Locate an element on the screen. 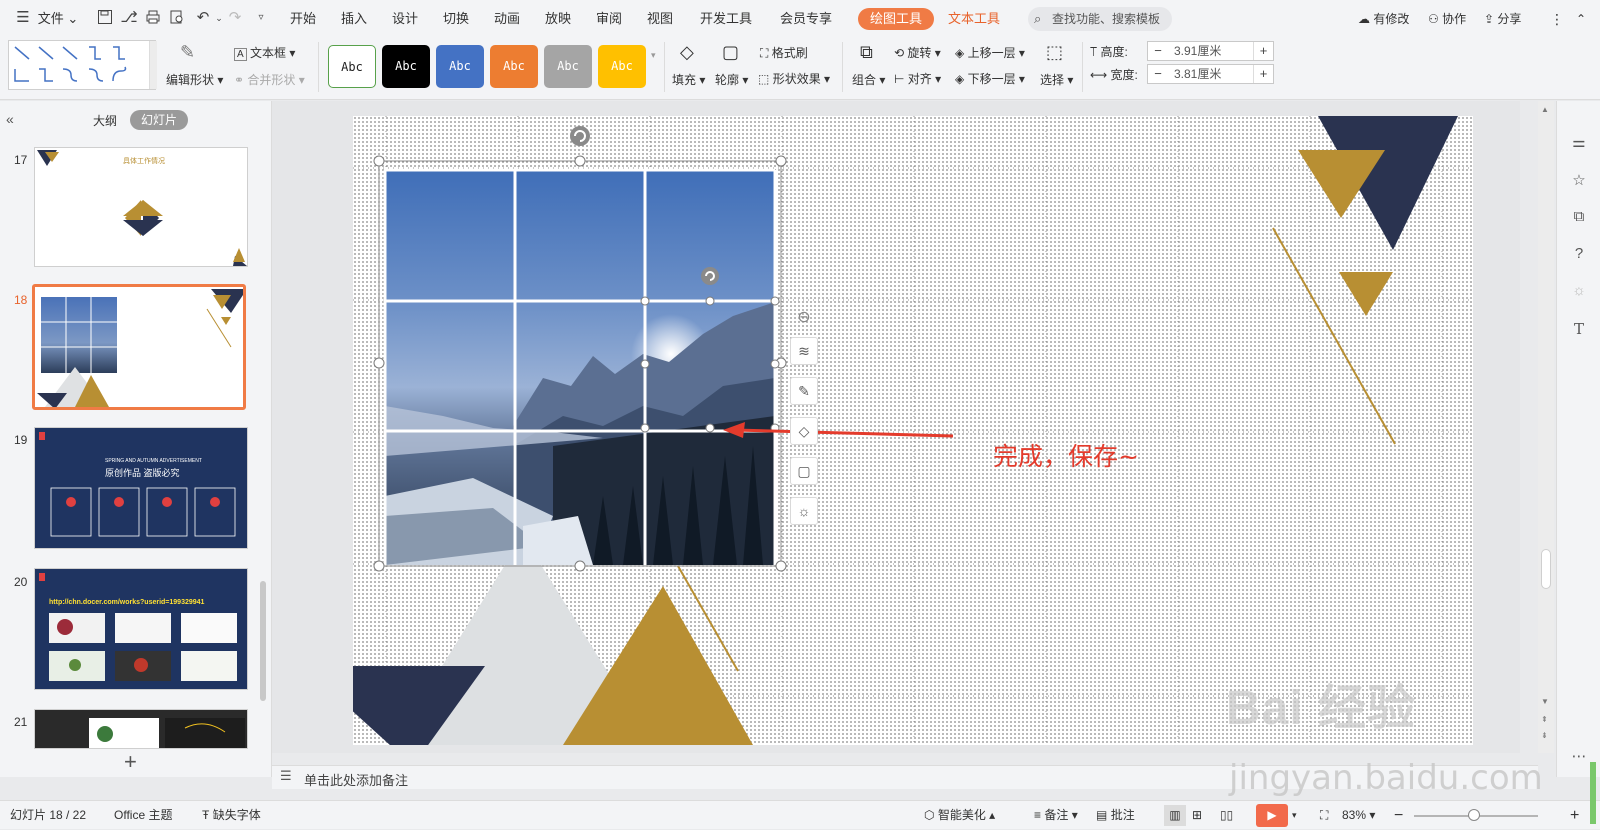  print-icon is located at coordinates (153, 18).